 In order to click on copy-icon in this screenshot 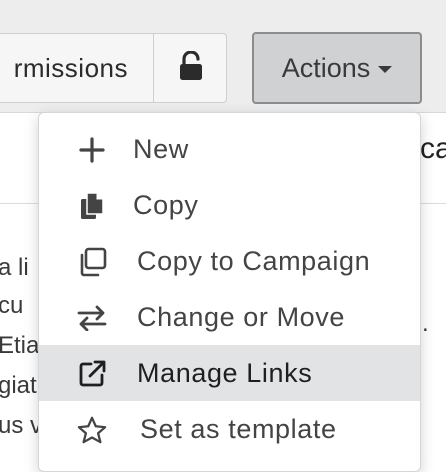, I will do `click(92, 206)`.